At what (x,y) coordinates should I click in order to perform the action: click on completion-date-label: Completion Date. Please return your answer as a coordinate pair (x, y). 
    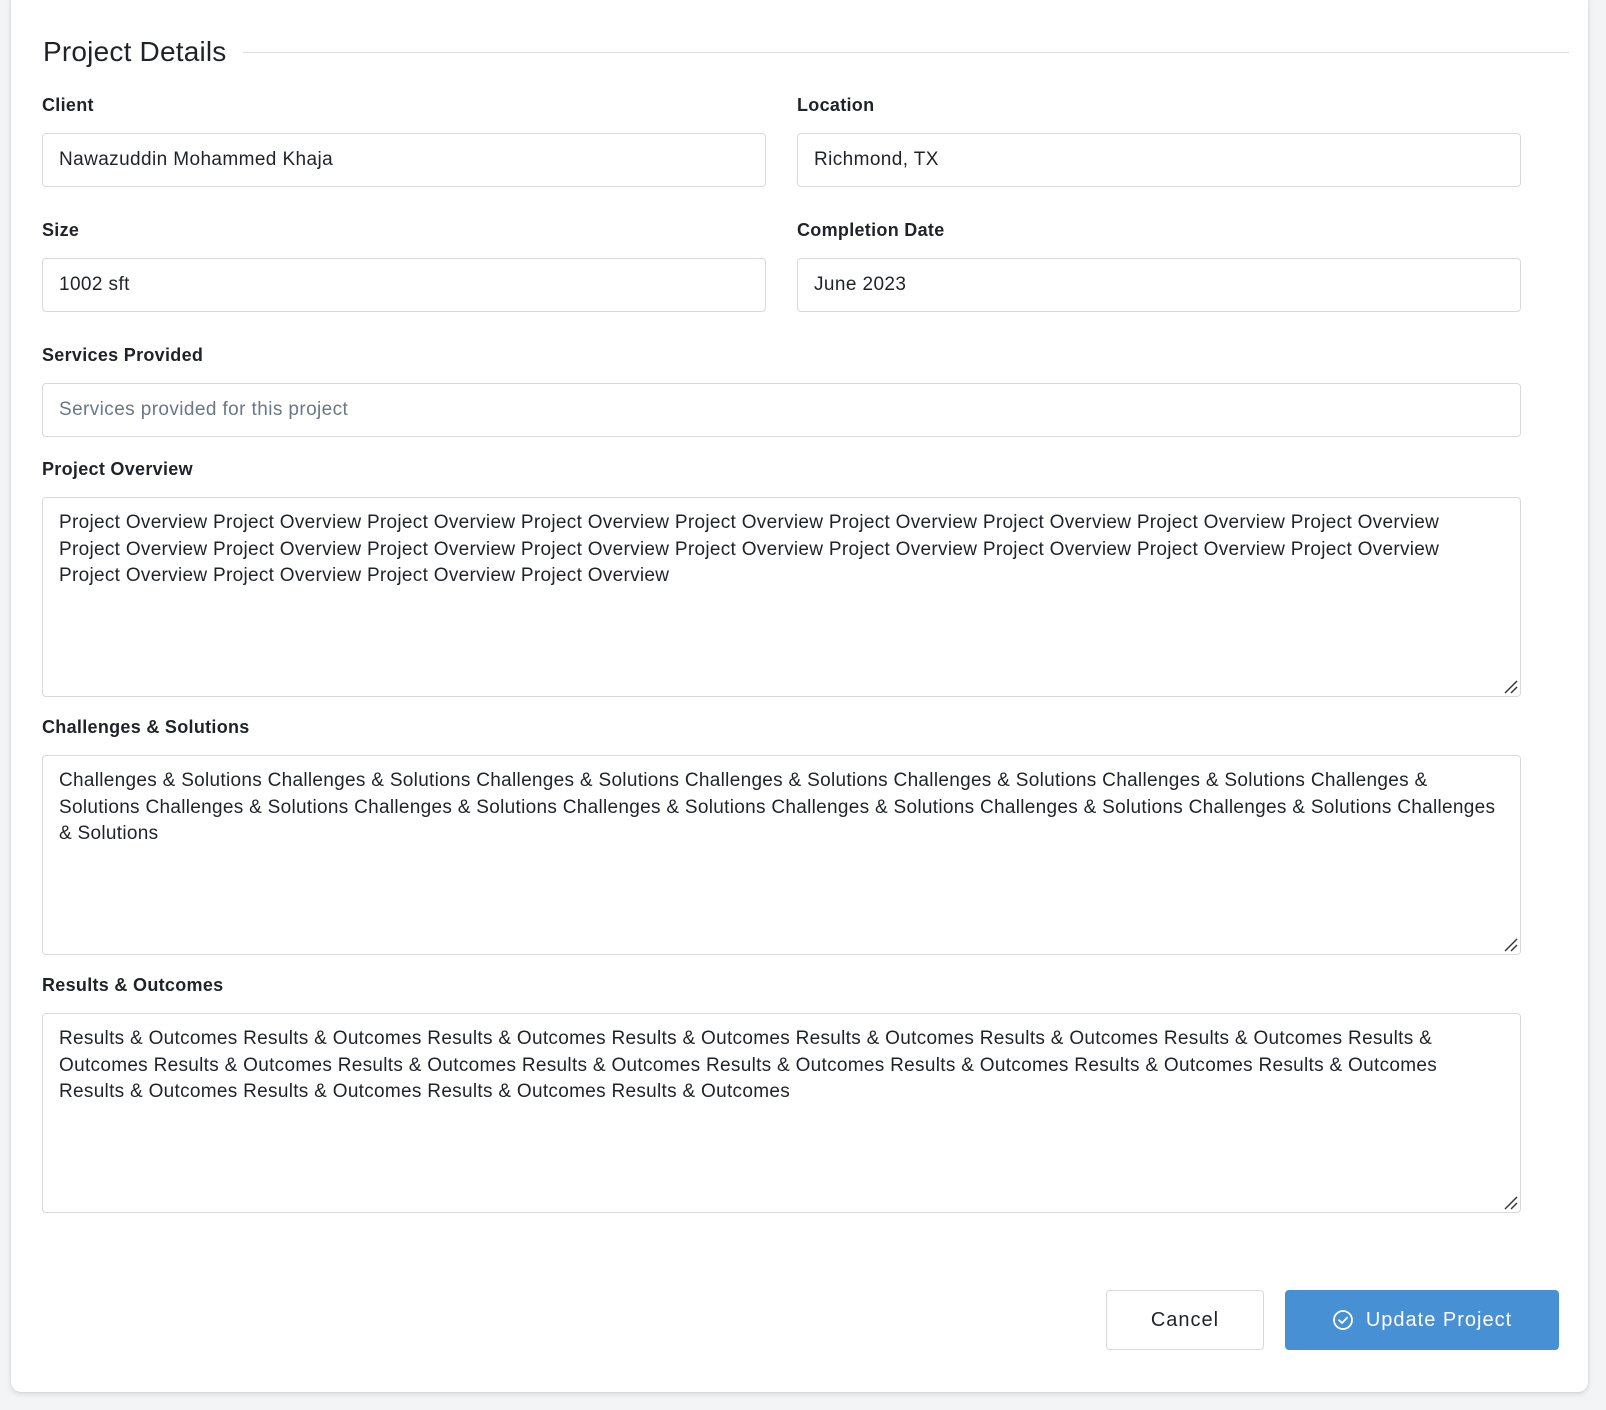
    Looking at the image, I should click on (871, 230).